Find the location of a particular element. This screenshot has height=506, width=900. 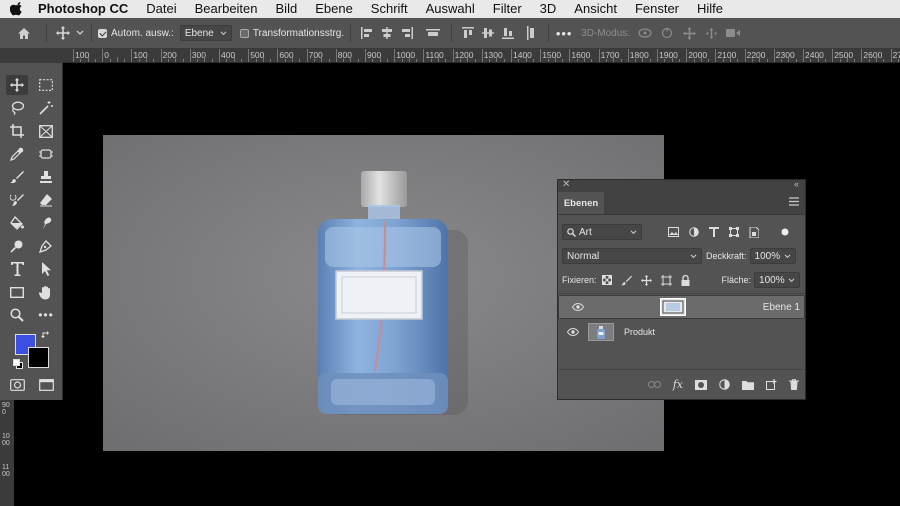

menu-bearbeiten: Bearbeiten is located at coordinates (226, 9).